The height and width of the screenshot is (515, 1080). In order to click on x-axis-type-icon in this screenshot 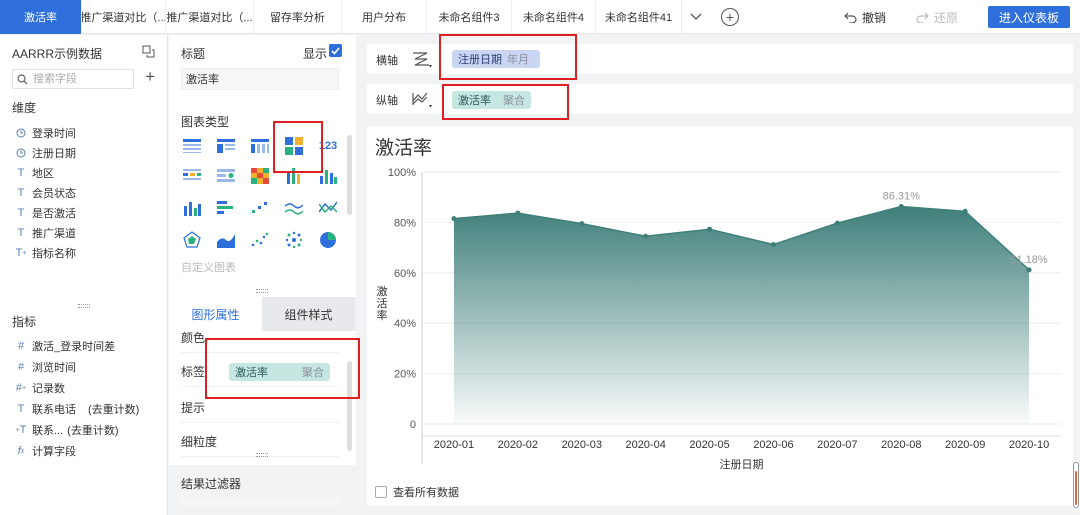, I will do `click(422, 60)`.